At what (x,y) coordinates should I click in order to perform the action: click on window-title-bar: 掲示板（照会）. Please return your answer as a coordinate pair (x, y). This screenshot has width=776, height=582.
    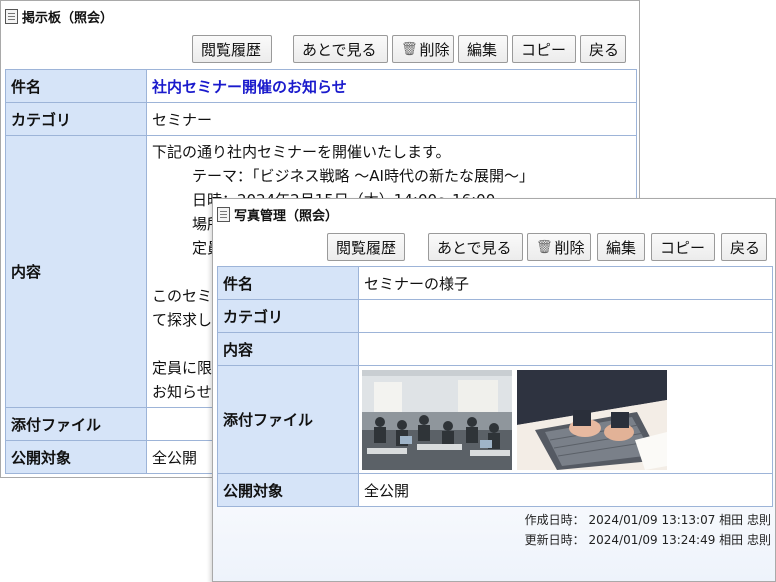
    Looking at the image, I should click on (59, 16).